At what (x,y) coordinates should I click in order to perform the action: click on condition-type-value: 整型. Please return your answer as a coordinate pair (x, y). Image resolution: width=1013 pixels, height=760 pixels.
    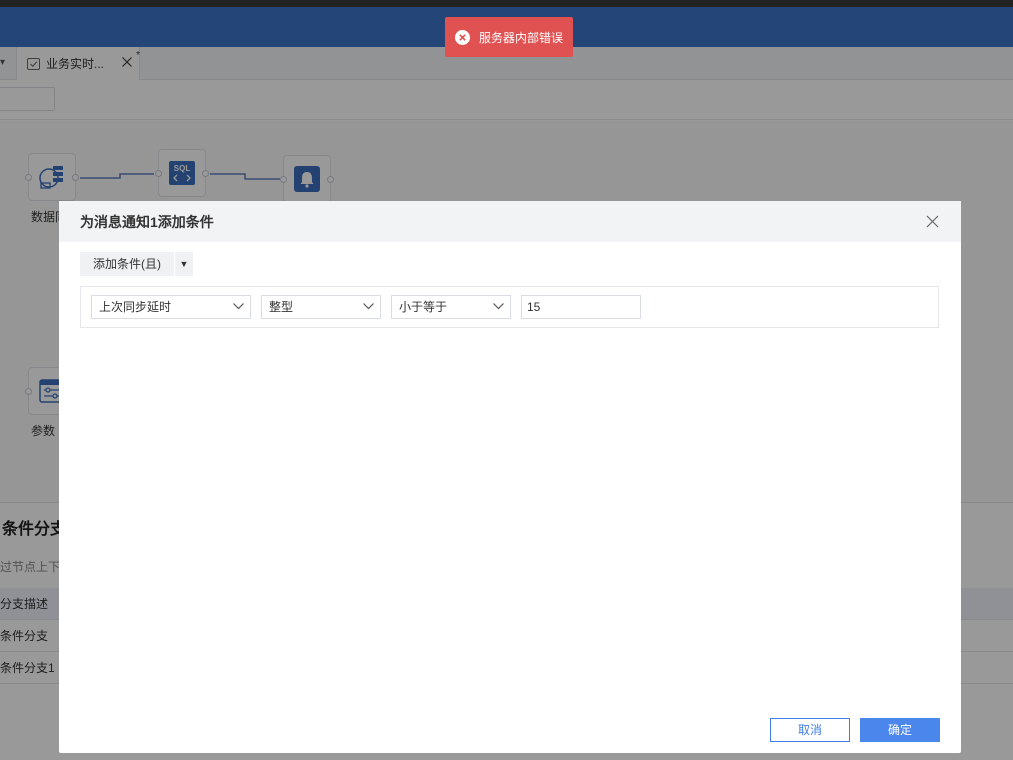
    Looking at the image, I should click on (281, 307).